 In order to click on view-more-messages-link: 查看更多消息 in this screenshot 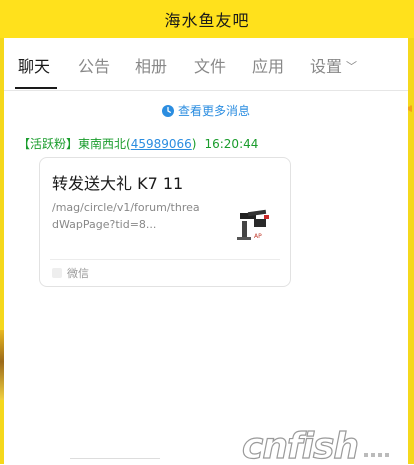, I will do `click(206, 110)`.